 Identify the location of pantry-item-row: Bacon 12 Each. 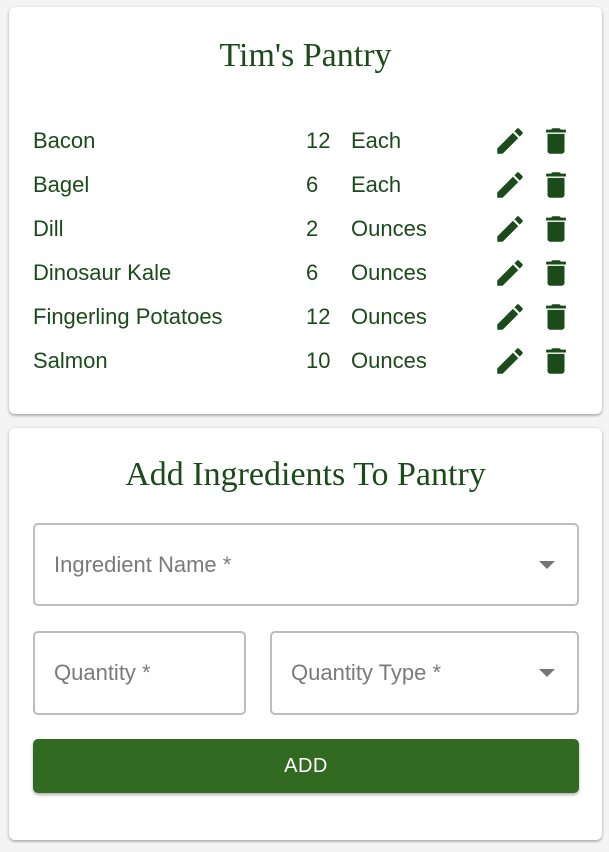
(305, 142).